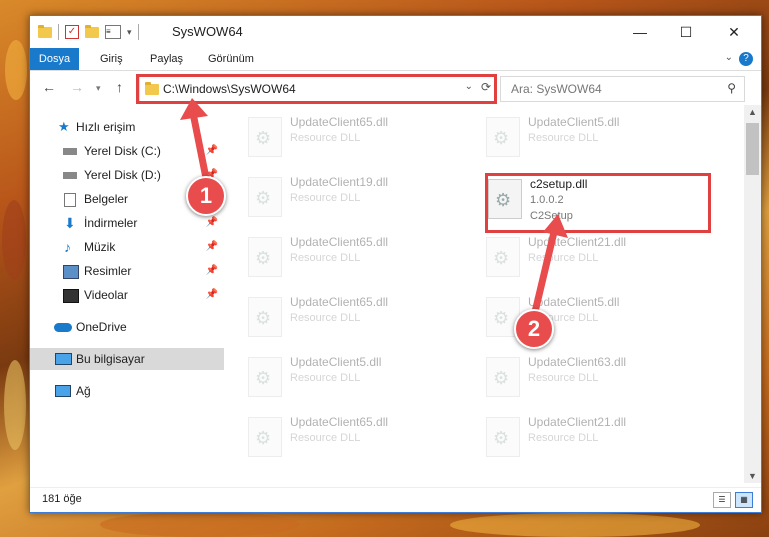  What do you see at coordinates (206, 196) in the screenshot?
I see `annotation-badge-1: 1` at bounding box center [206, 196].